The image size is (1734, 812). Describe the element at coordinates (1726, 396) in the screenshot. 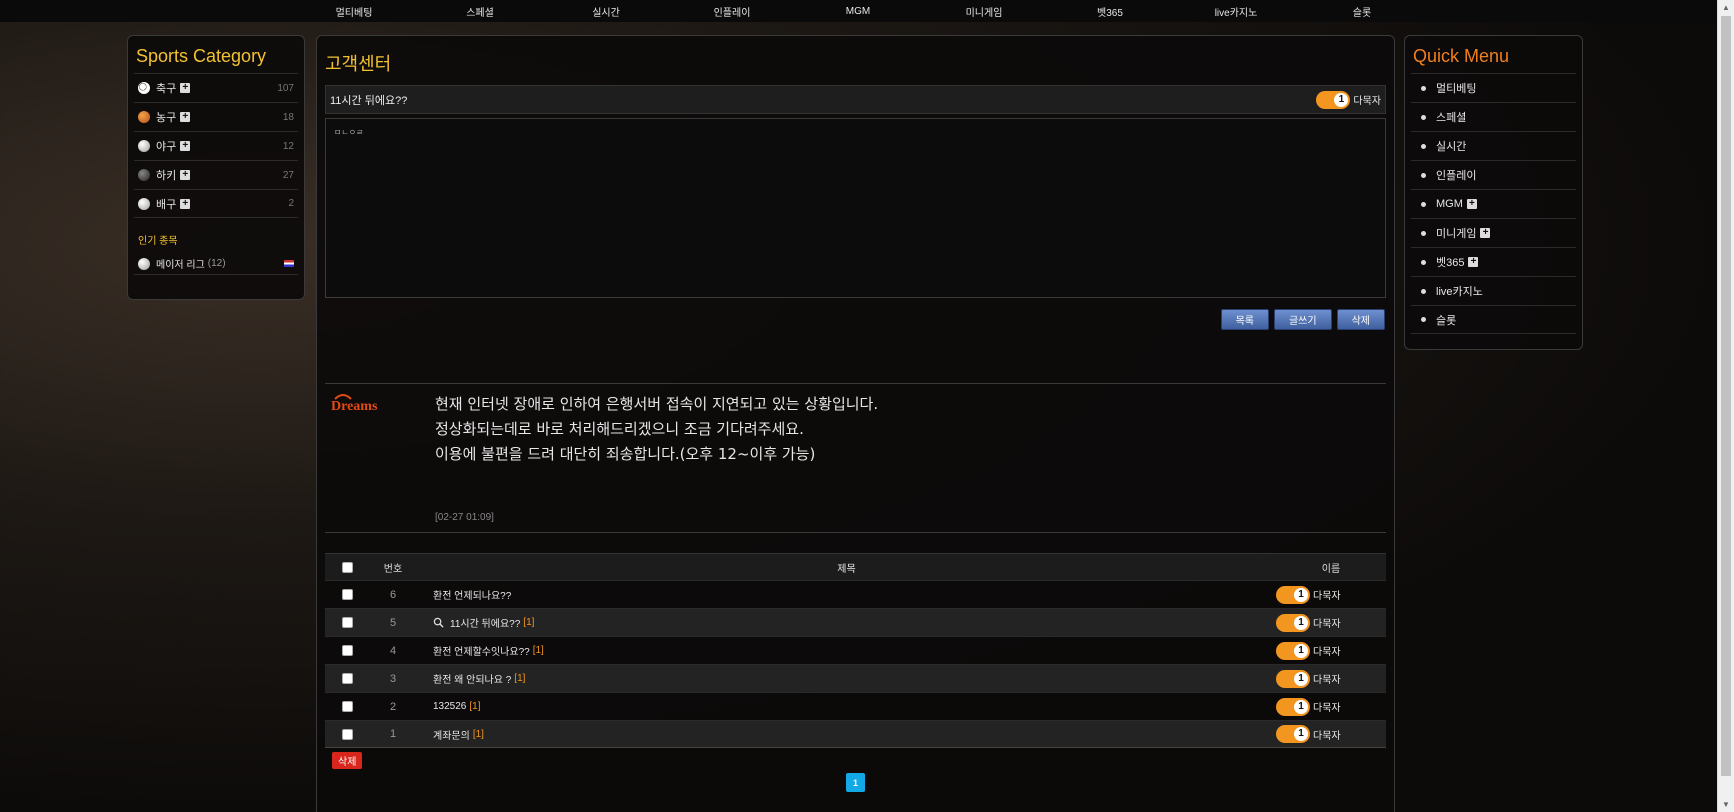

I see `scrollbar-thumb` at that location.